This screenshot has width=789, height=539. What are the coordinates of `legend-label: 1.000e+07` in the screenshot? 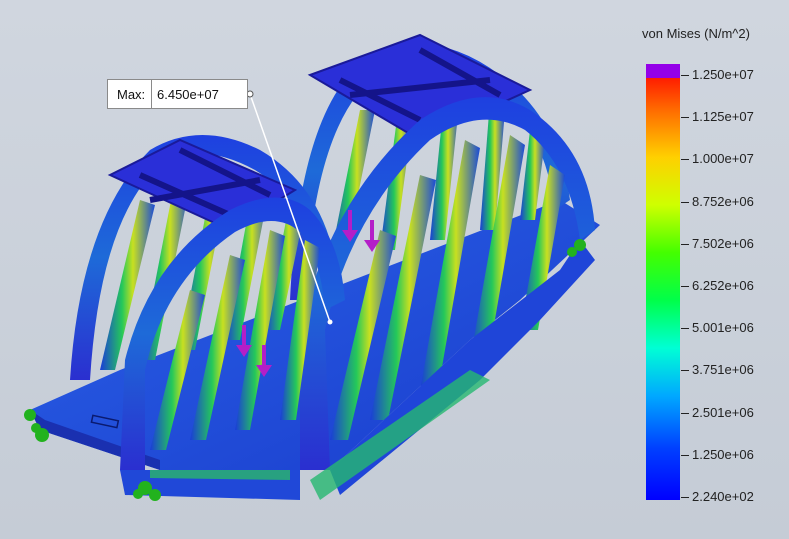 It's located at (723, 159).